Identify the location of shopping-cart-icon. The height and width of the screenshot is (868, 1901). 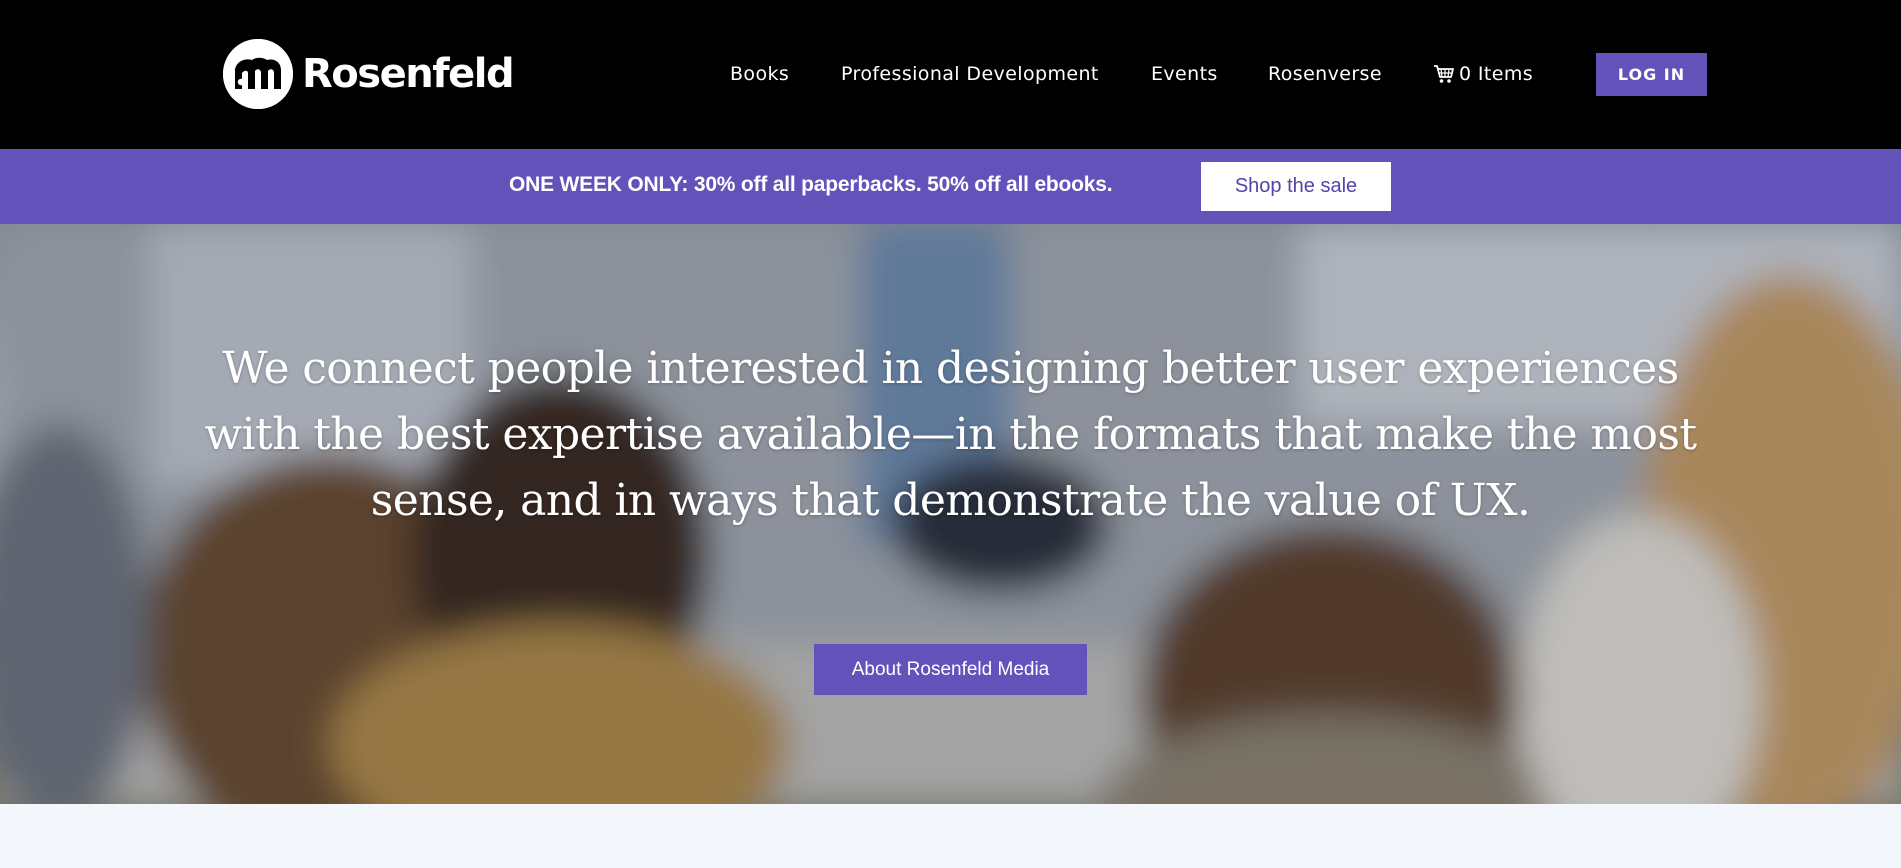
(1444, 74).